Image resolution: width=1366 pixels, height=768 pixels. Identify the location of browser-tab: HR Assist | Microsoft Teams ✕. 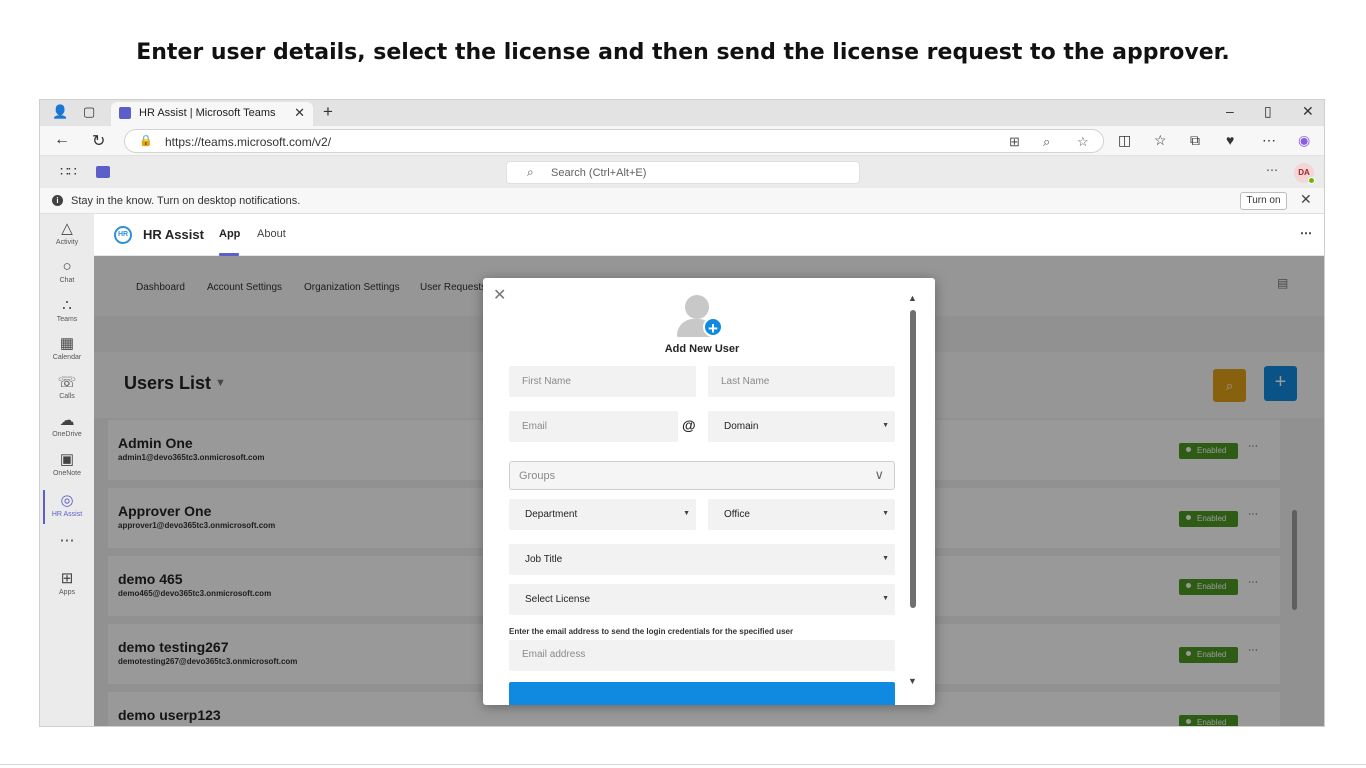
(212, 114).